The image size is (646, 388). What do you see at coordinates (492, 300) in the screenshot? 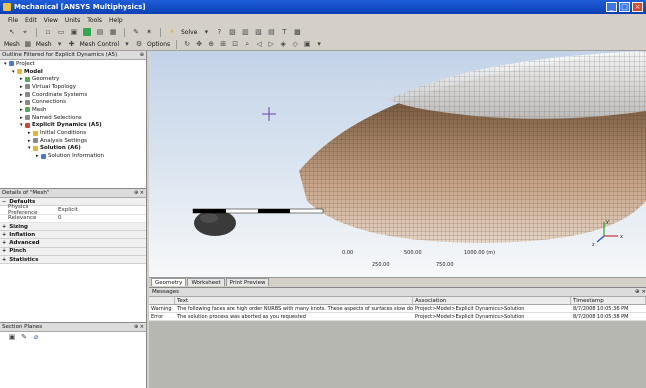
I see `column-header-association: Association` at bounding box center [492, 300].